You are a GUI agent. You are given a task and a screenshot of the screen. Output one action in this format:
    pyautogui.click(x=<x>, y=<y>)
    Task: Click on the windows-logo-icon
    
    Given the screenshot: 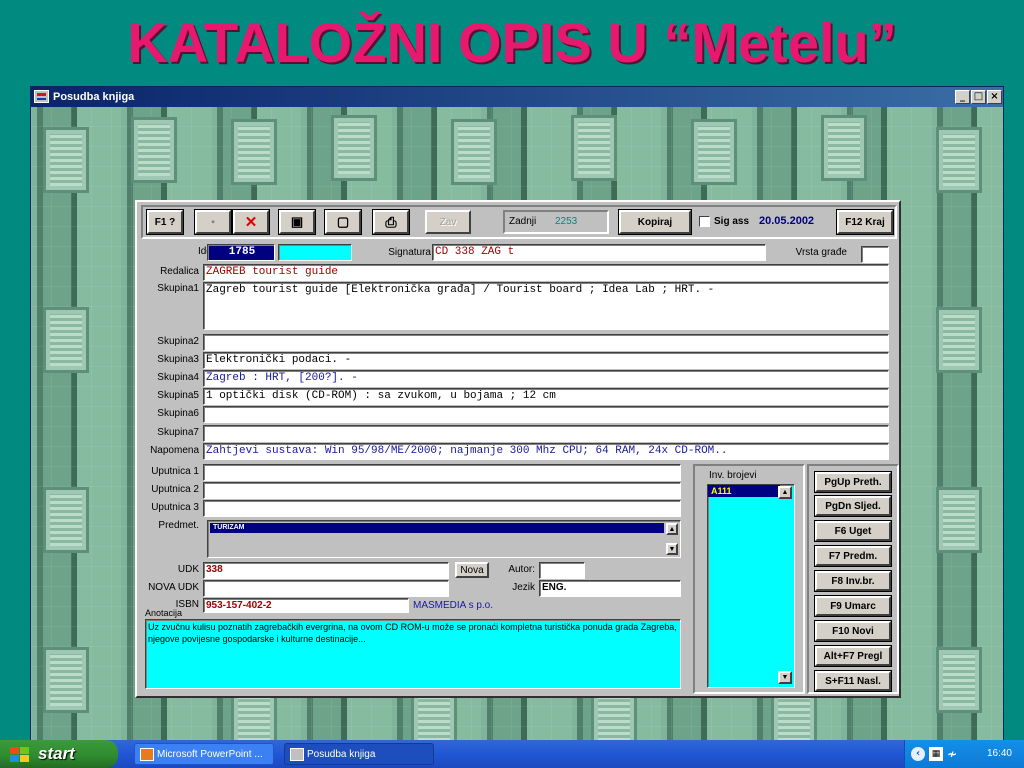 What is the action you would take?
    pyautogui.click(x=20, y=754)
    